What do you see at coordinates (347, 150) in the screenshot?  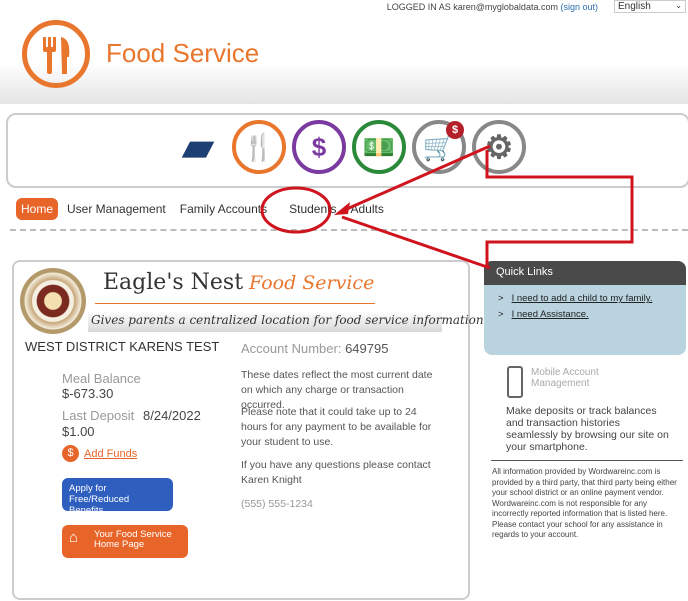 I see `app-launcher-bar` at bounding box center [347, 150].